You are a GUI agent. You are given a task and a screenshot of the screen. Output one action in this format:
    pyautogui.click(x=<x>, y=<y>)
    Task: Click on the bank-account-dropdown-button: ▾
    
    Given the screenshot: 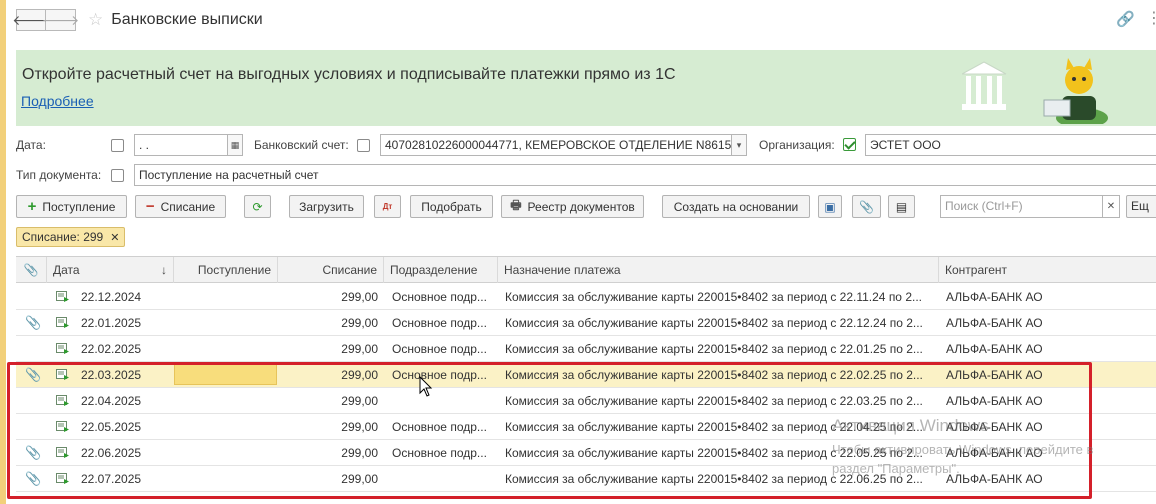 What is the action you would take?
    pyautogui.click(x=739, y=145)
    